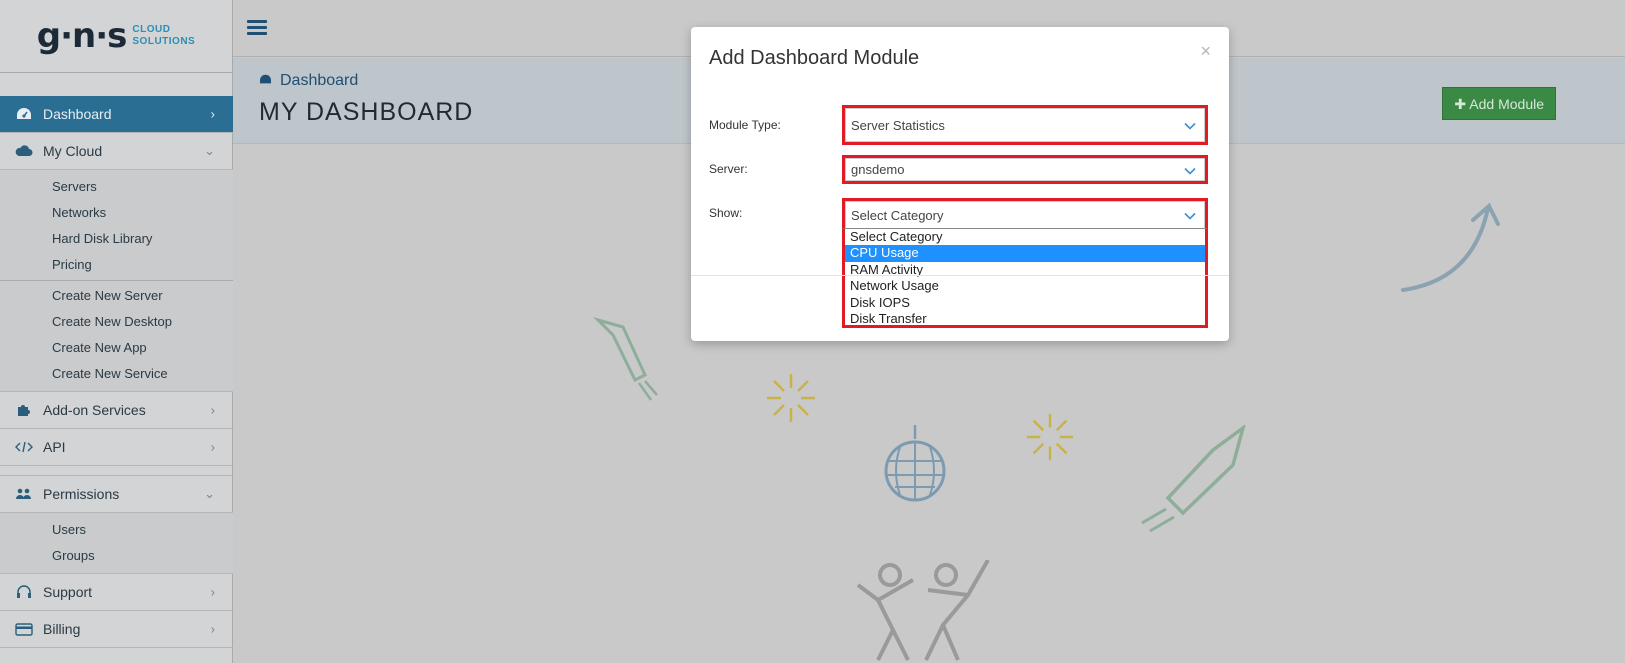 Image resolution: width=1625 pixels, height=663 pixels. Describe the element at coordinates (814, 58) in the screenshot. I see `modal-title: Add Dashboard Module` at that location.